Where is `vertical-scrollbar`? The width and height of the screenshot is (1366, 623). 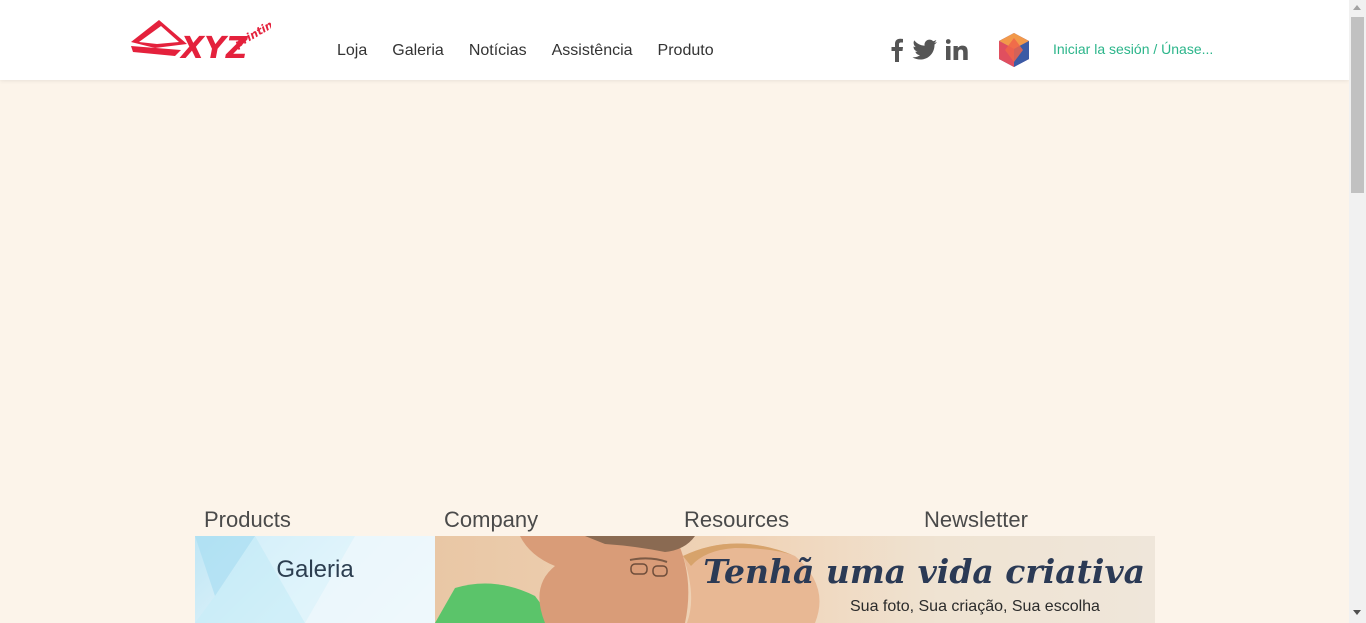
vertical-scrollbar is located at coordinates (1357, 311).